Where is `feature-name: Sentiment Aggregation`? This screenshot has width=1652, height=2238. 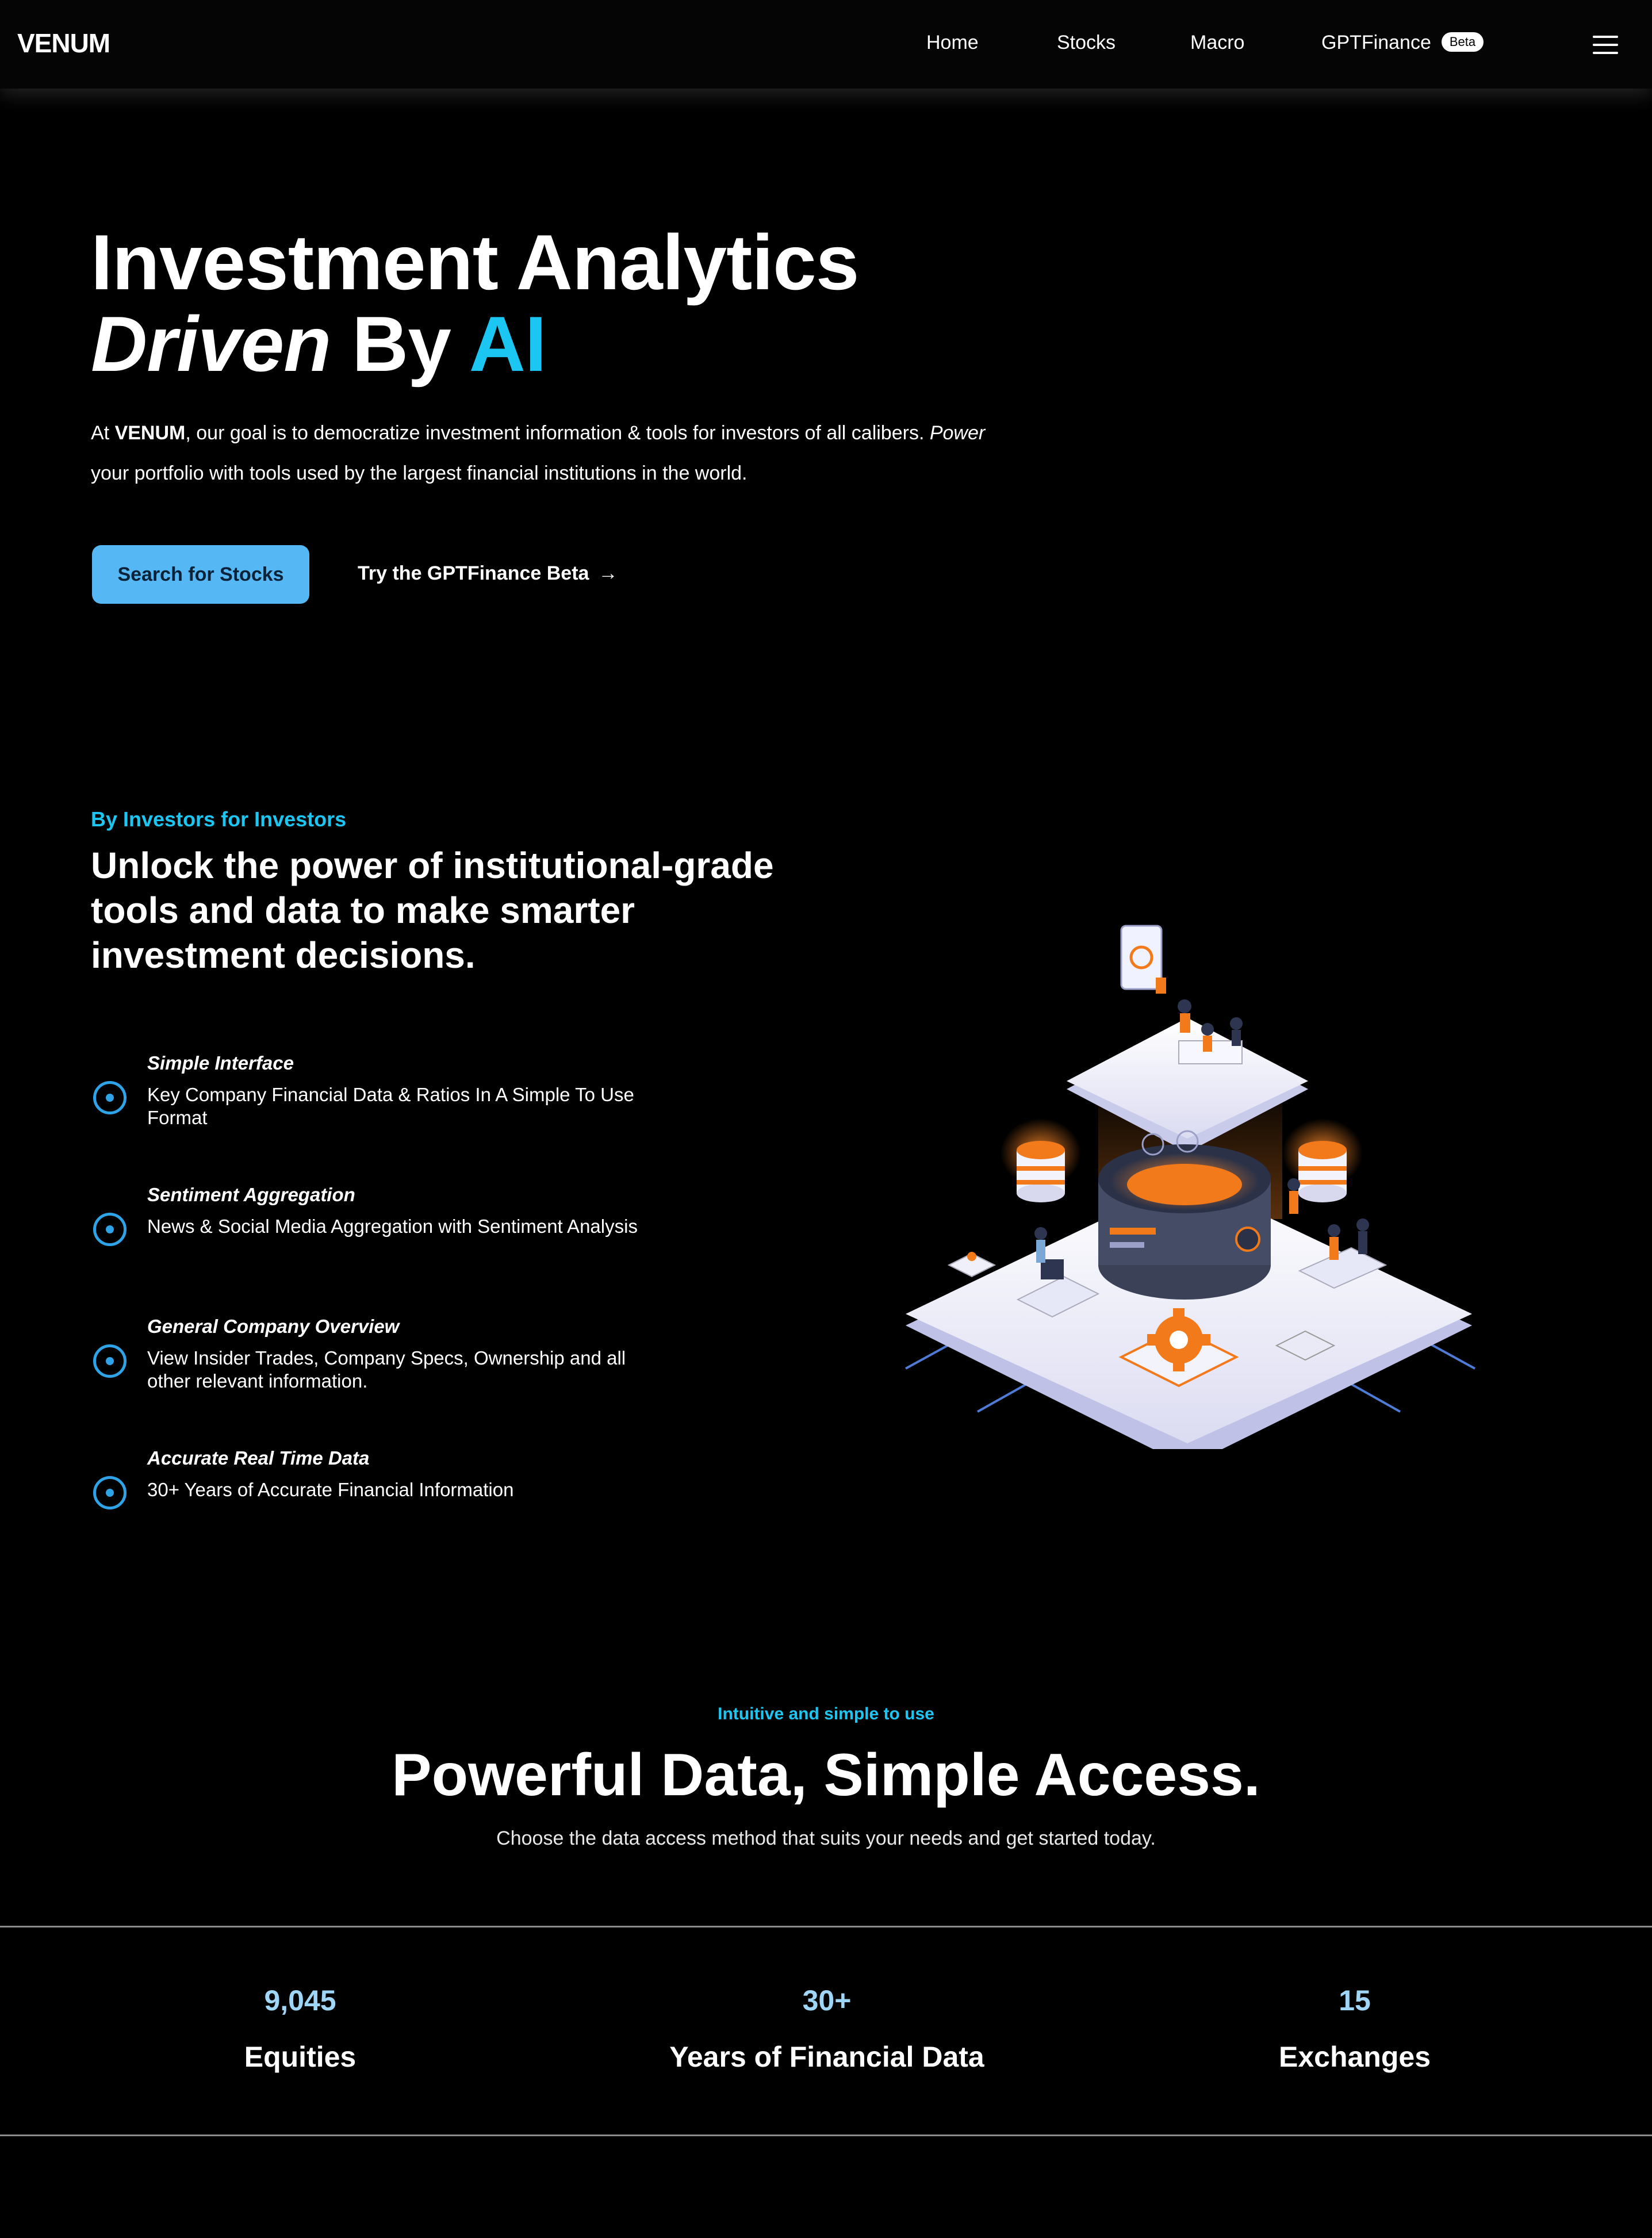
feature-name: Sentiment Aggregation is located at coordinates (251, 1194).